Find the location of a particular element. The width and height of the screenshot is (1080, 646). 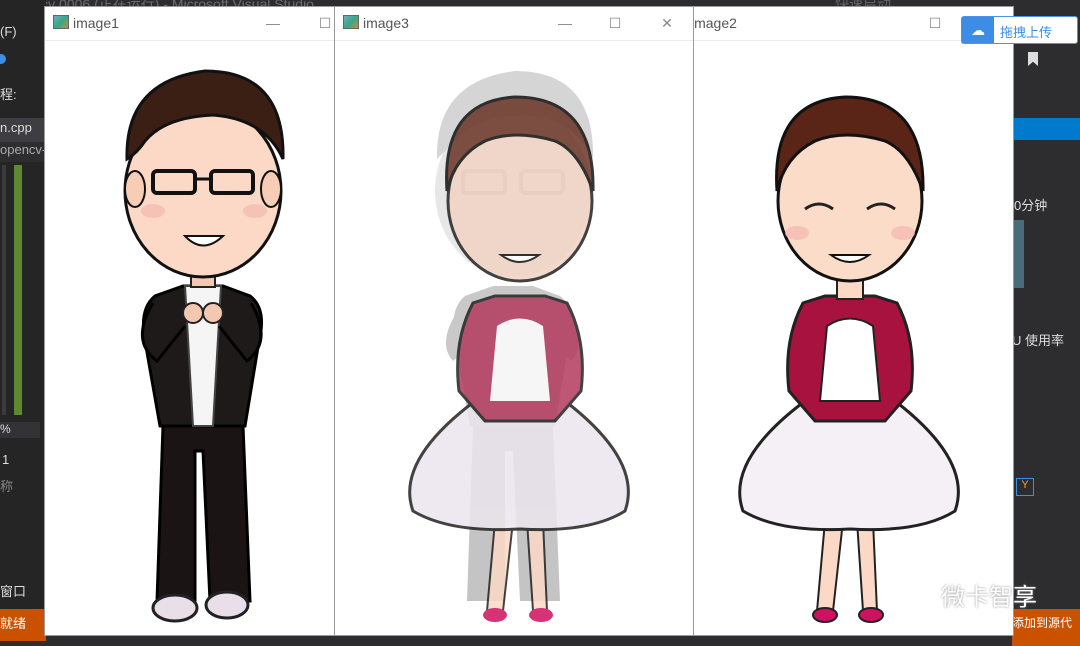

change-tracking-bar is located at coordinates (18, 290).